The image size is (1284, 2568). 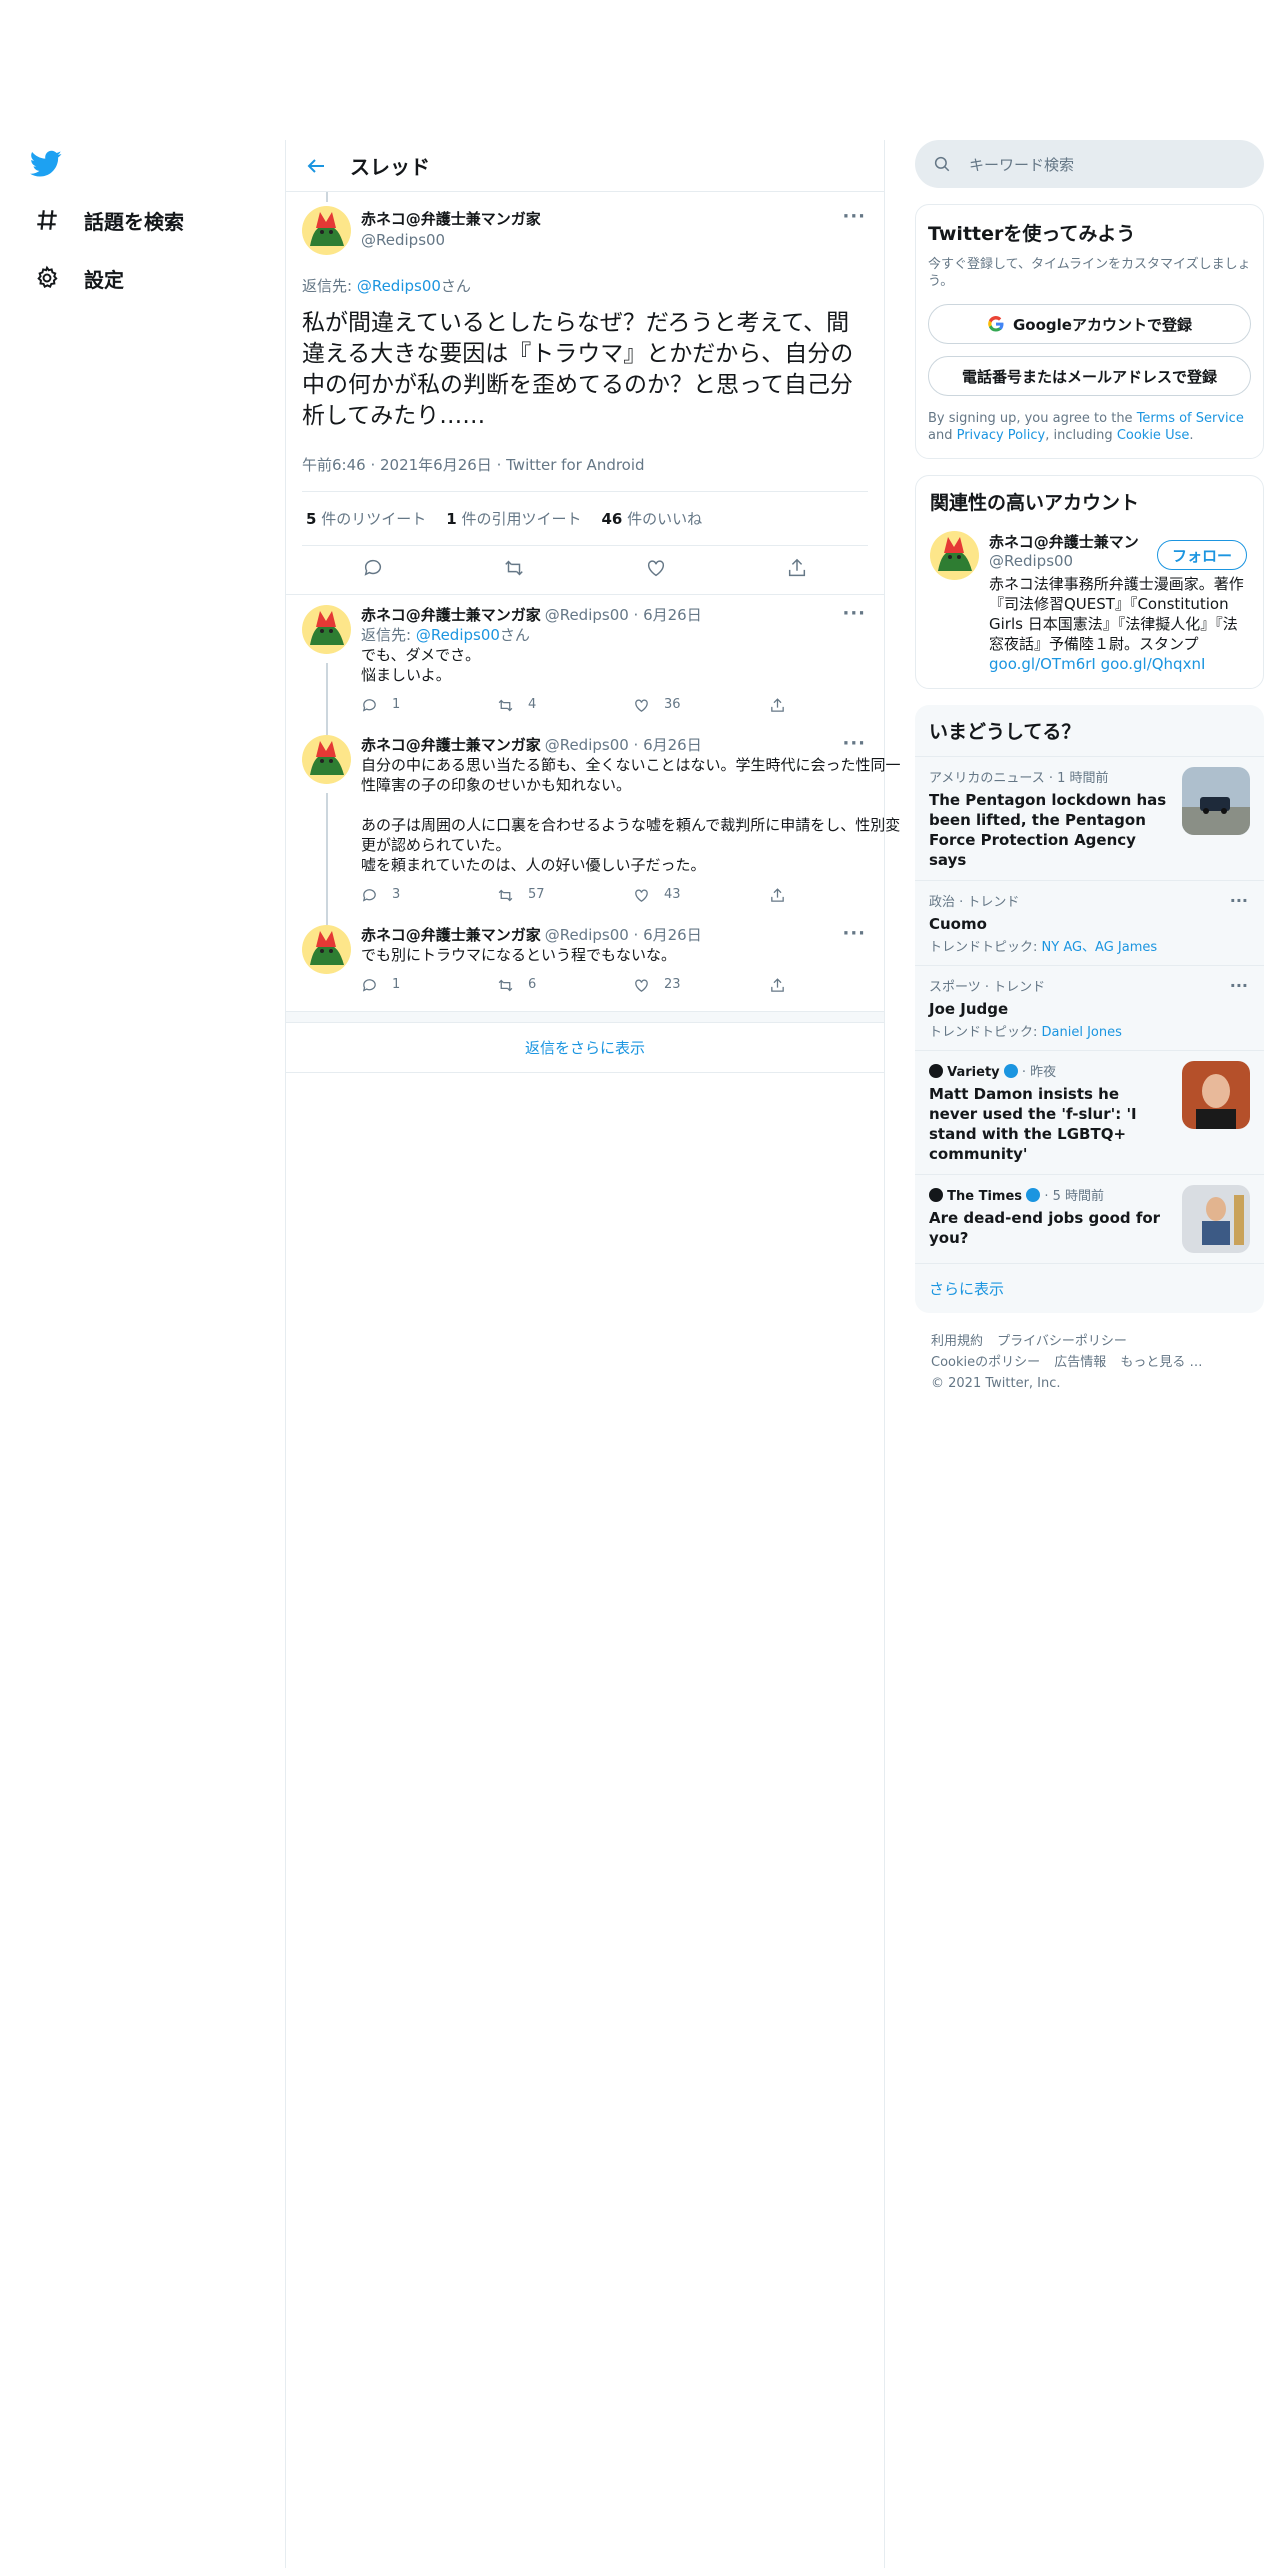 What do you see at coordinates (1153, 664) in the screenshot?
I see `bio-link: goo.gl/QhqxnI` at bounding box center [1153, 664].